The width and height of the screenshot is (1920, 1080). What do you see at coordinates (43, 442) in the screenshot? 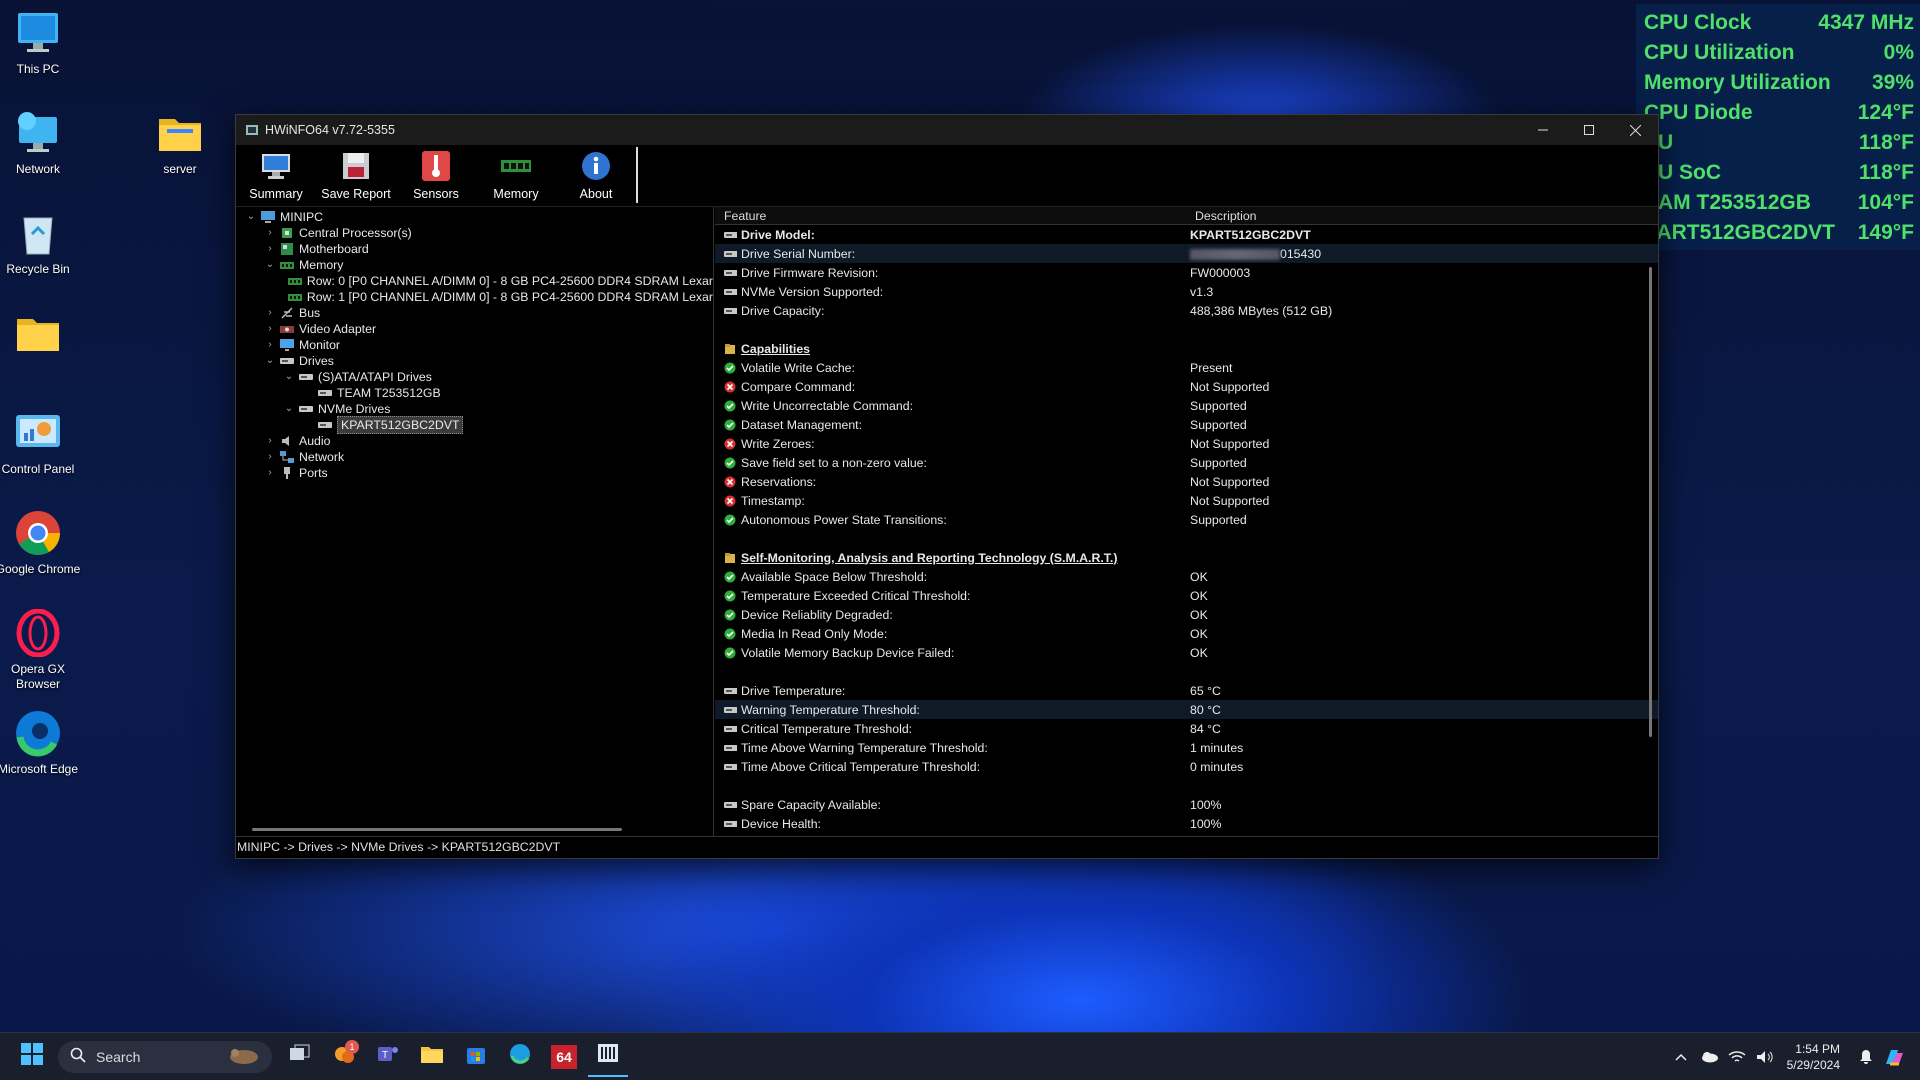
I see `control-panel-shortcut: Control Panel` at bounding box center [43, 442].